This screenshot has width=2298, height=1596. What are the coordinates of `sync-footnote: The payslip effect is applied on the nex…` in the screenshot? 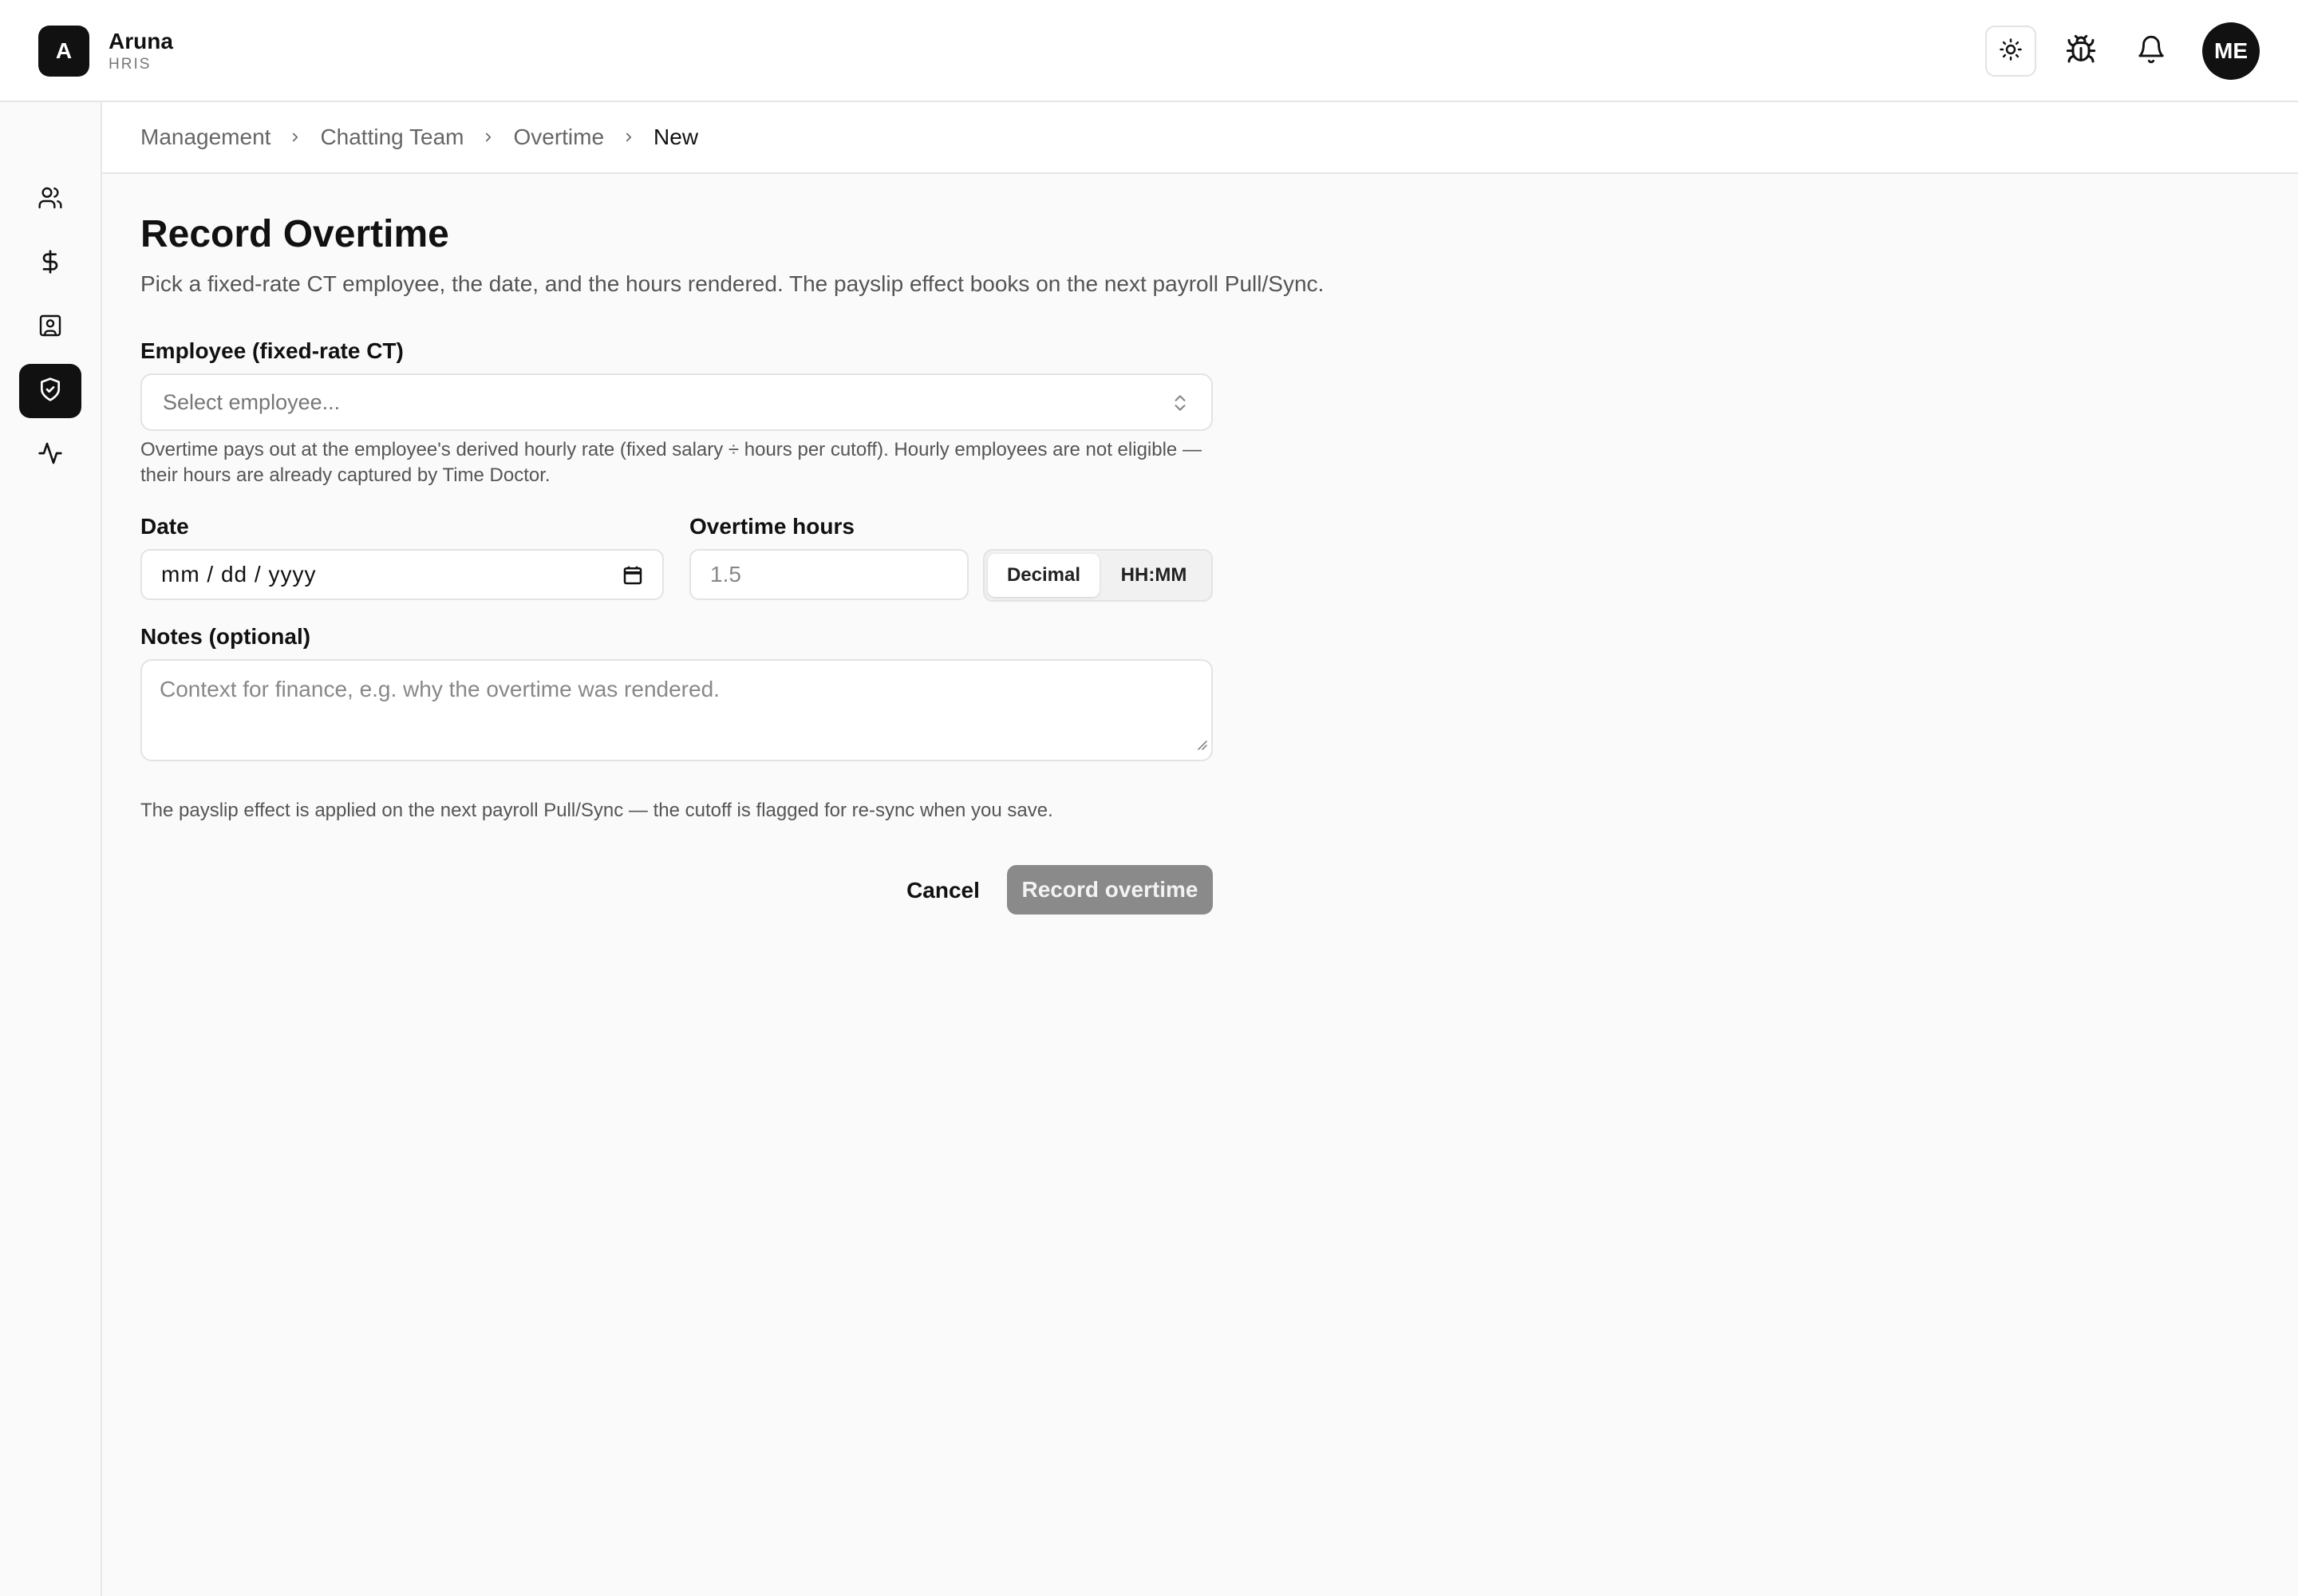 It's located at (597, 810).